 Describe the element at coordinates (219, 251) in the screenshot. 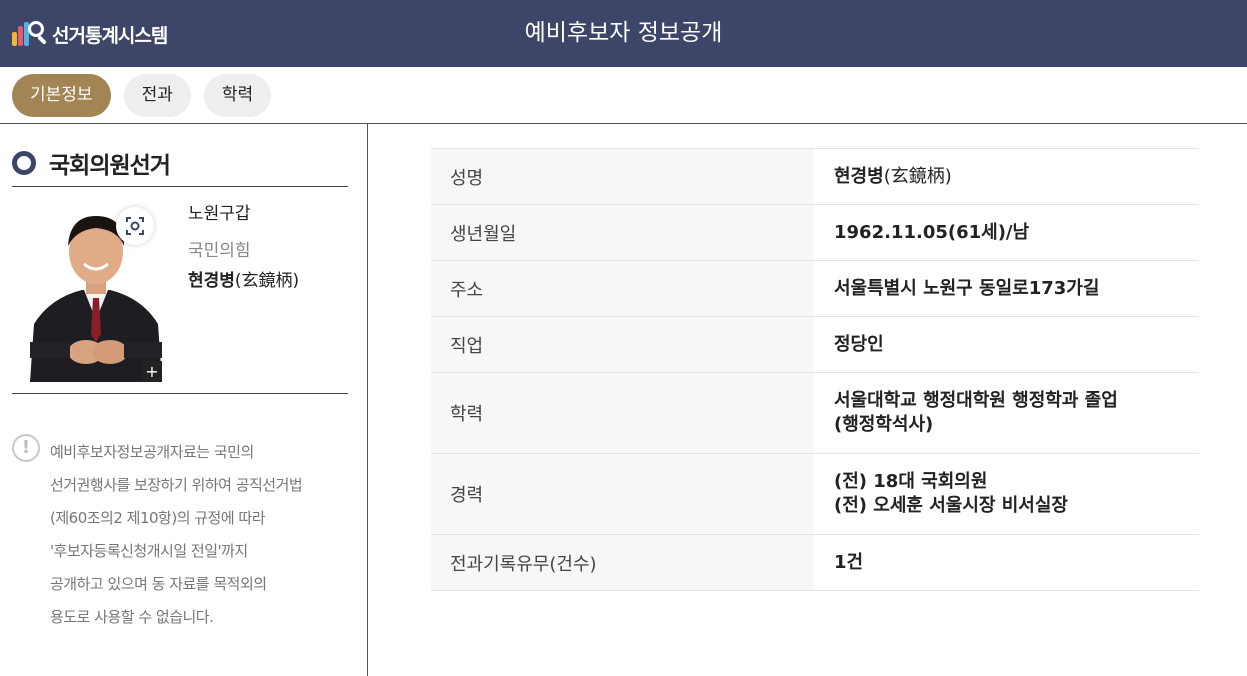

I see `party-name: 국민의힘` at that location.